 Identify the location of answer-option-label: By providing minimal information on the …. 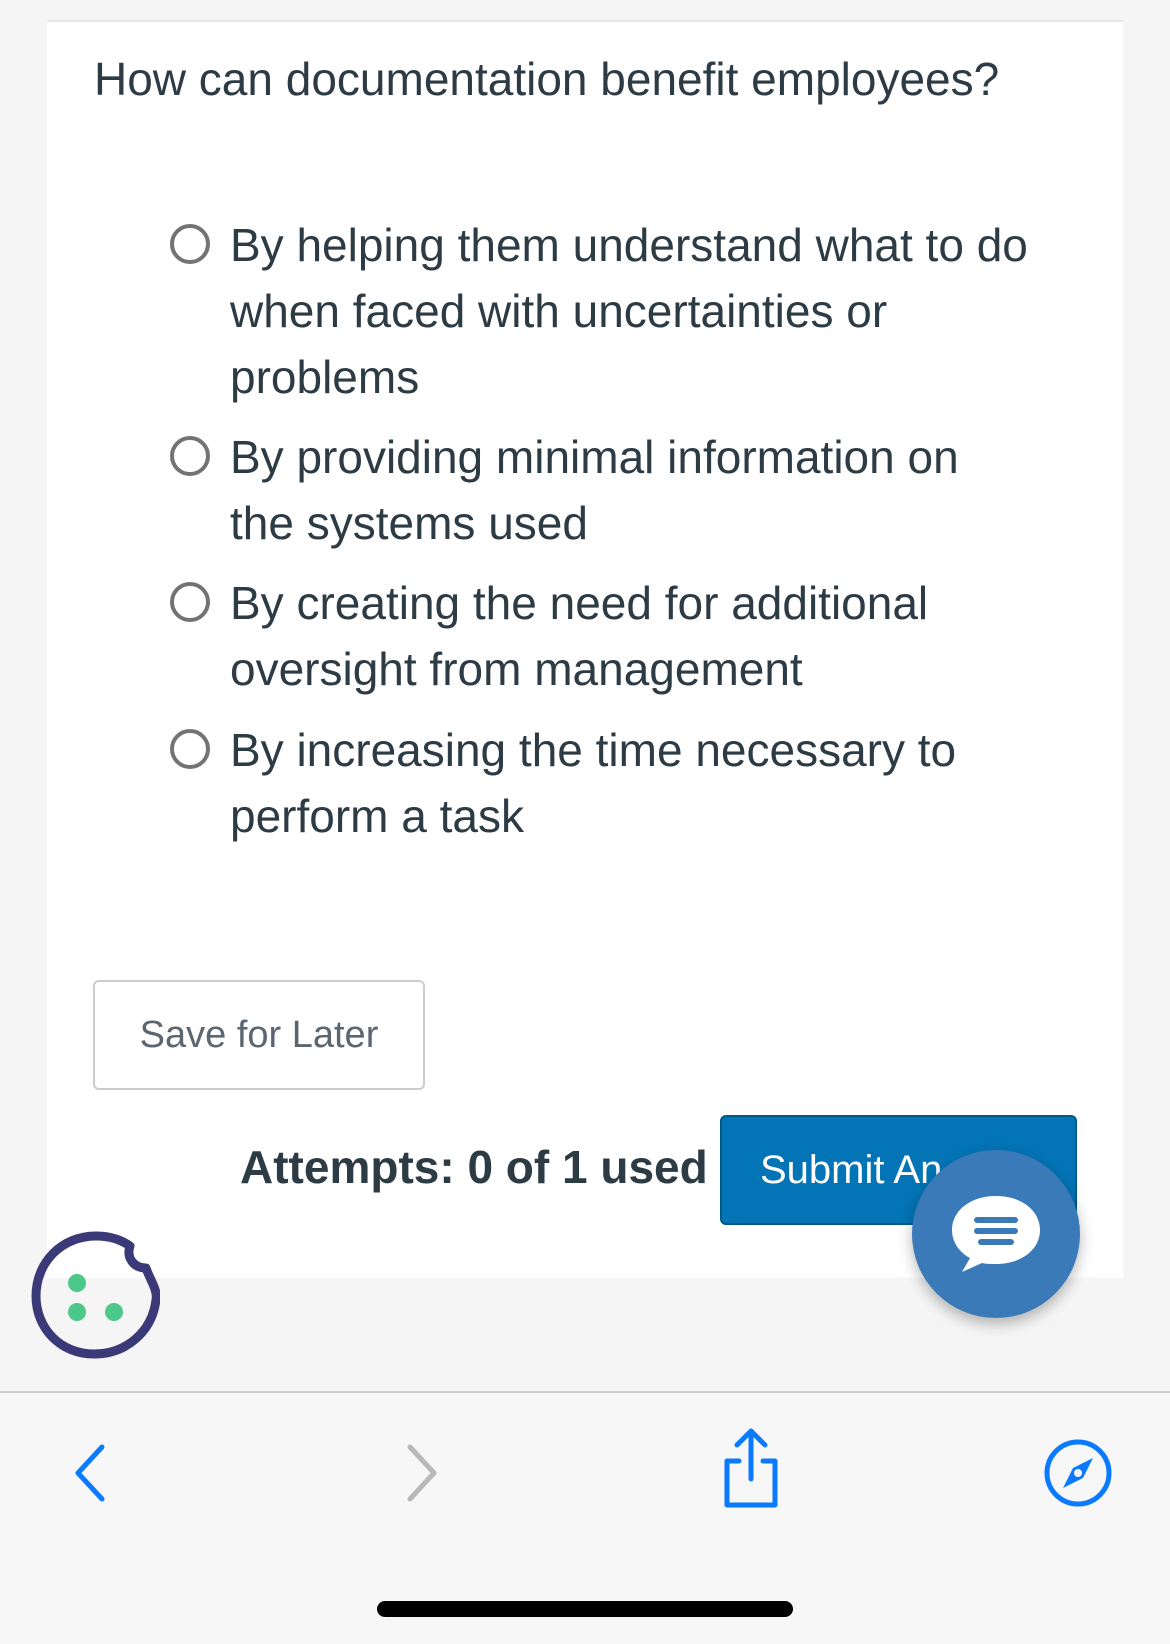
(594, 490).